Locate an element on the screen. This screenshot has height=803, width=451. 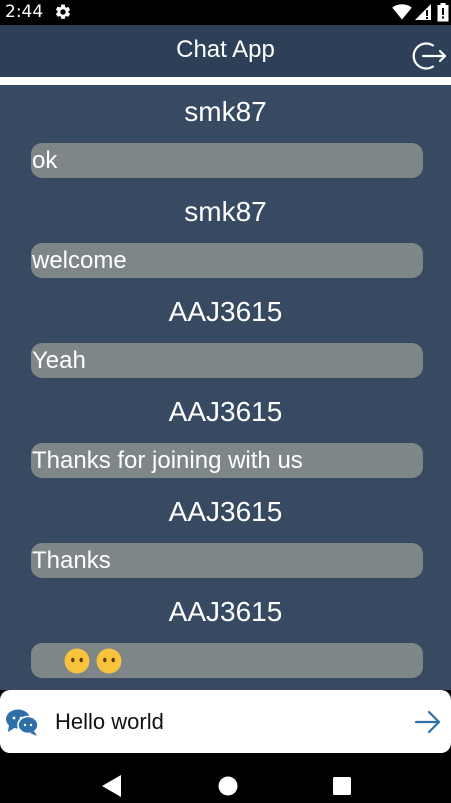
recents-icon is located at coordinates (342, 786).